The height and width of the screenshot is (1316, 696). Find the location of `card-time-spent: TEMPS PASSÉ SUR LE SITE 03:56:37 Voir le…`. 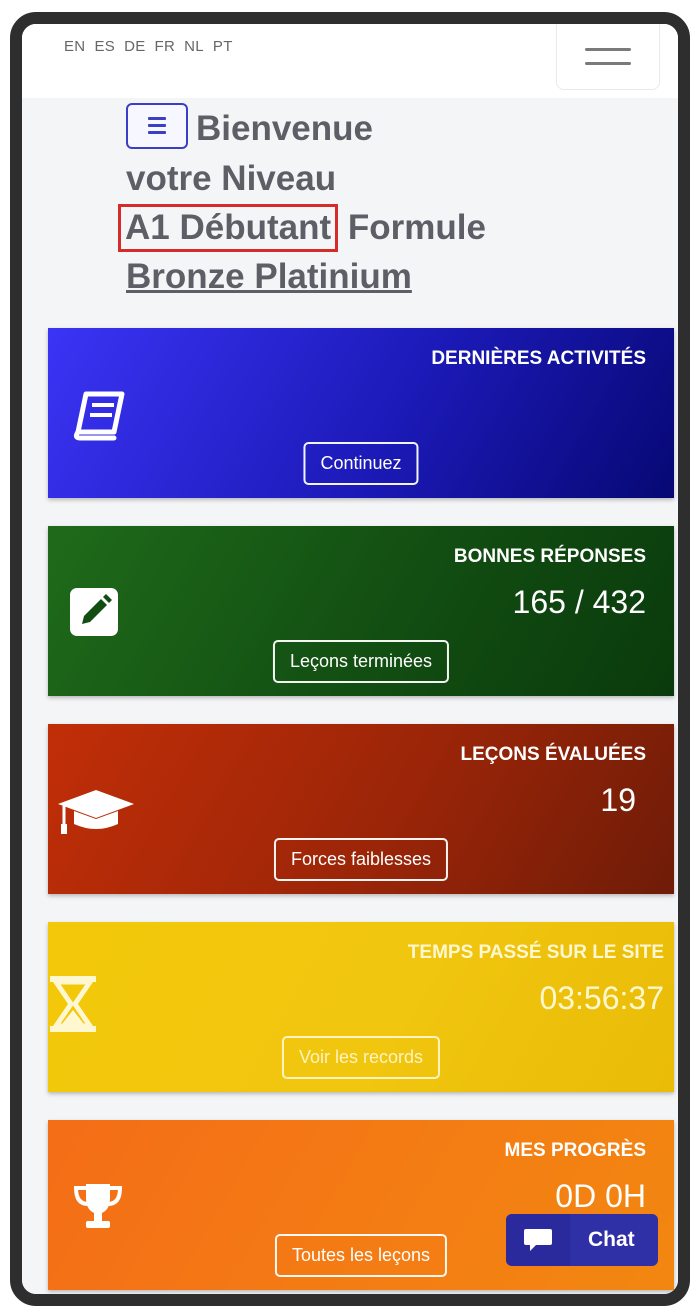

card-time-spent: TEMPS PASSÉ SUR LE SITE 03:56:37 Voir le… is located at coordinates (361, 1007).